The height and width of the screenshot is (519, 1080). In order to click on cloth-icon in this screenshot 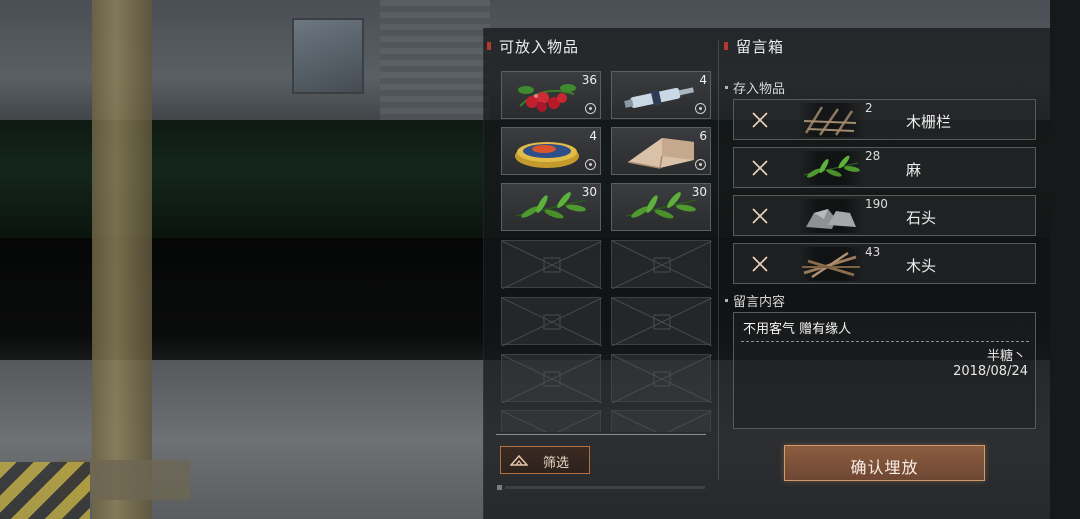, I will do `click(660, 153)`.